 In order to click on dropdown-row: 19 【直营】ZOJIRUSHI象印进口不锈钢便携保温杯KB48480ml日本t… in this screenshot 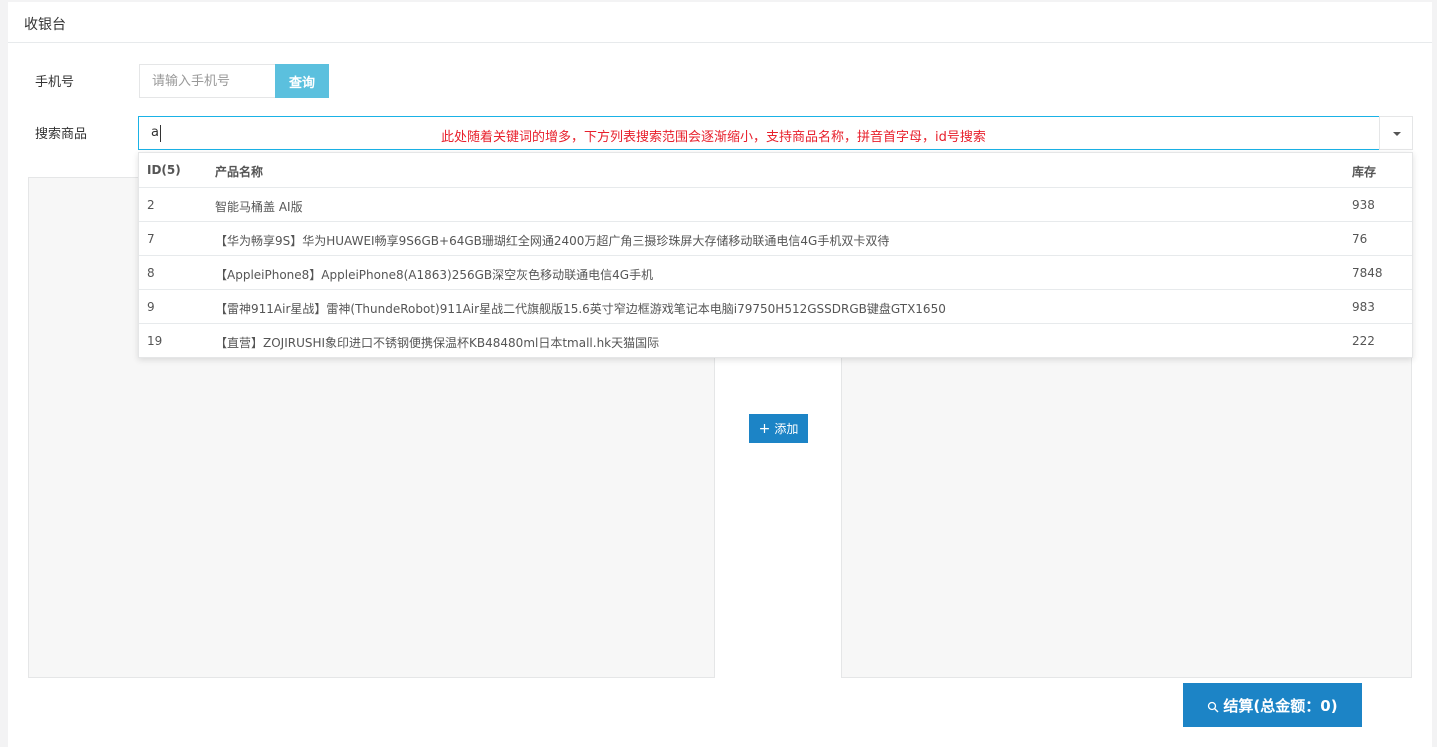, I will do `click(775, 340)`.